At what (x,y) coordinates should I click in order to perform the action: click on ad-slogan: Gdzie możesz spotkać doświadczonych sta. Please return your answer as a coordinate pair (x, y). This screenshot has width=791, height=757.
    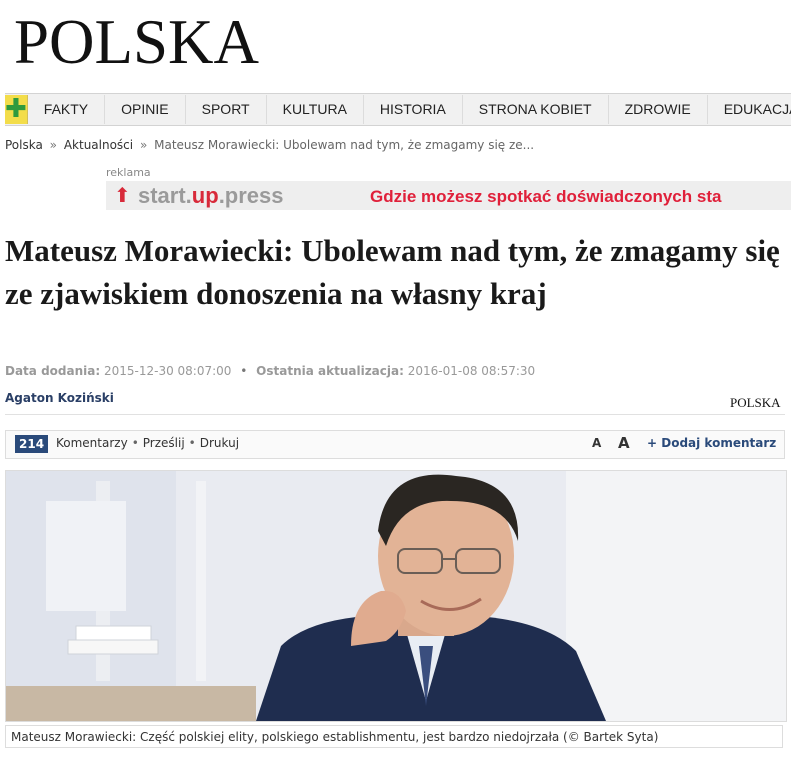
    Looking at the image, I should click on (546, 196).